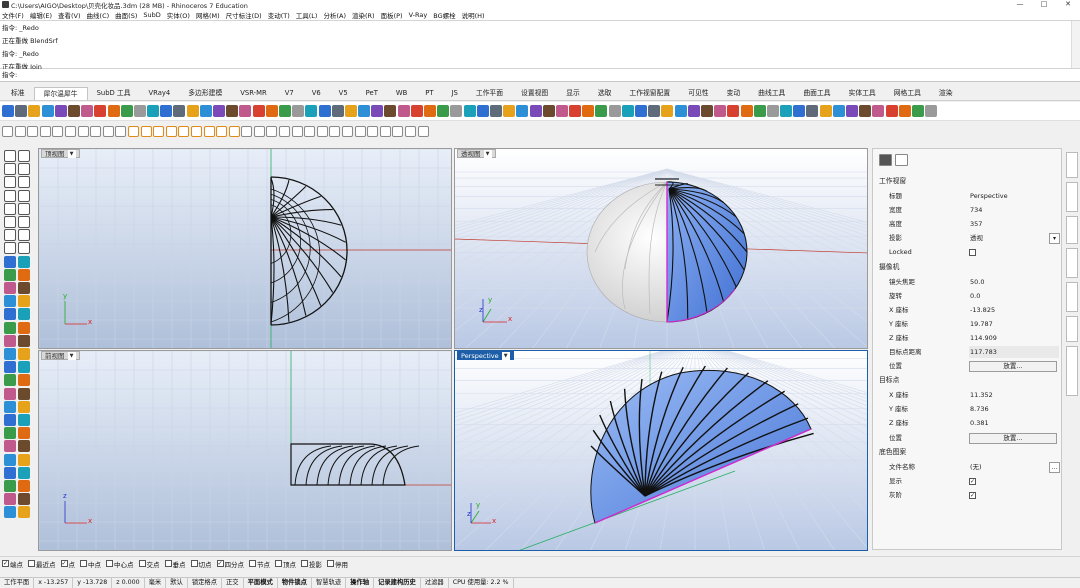  Describe the element at coordinates (1072, 371) in the screenshot. I see `history-tab` at that location.